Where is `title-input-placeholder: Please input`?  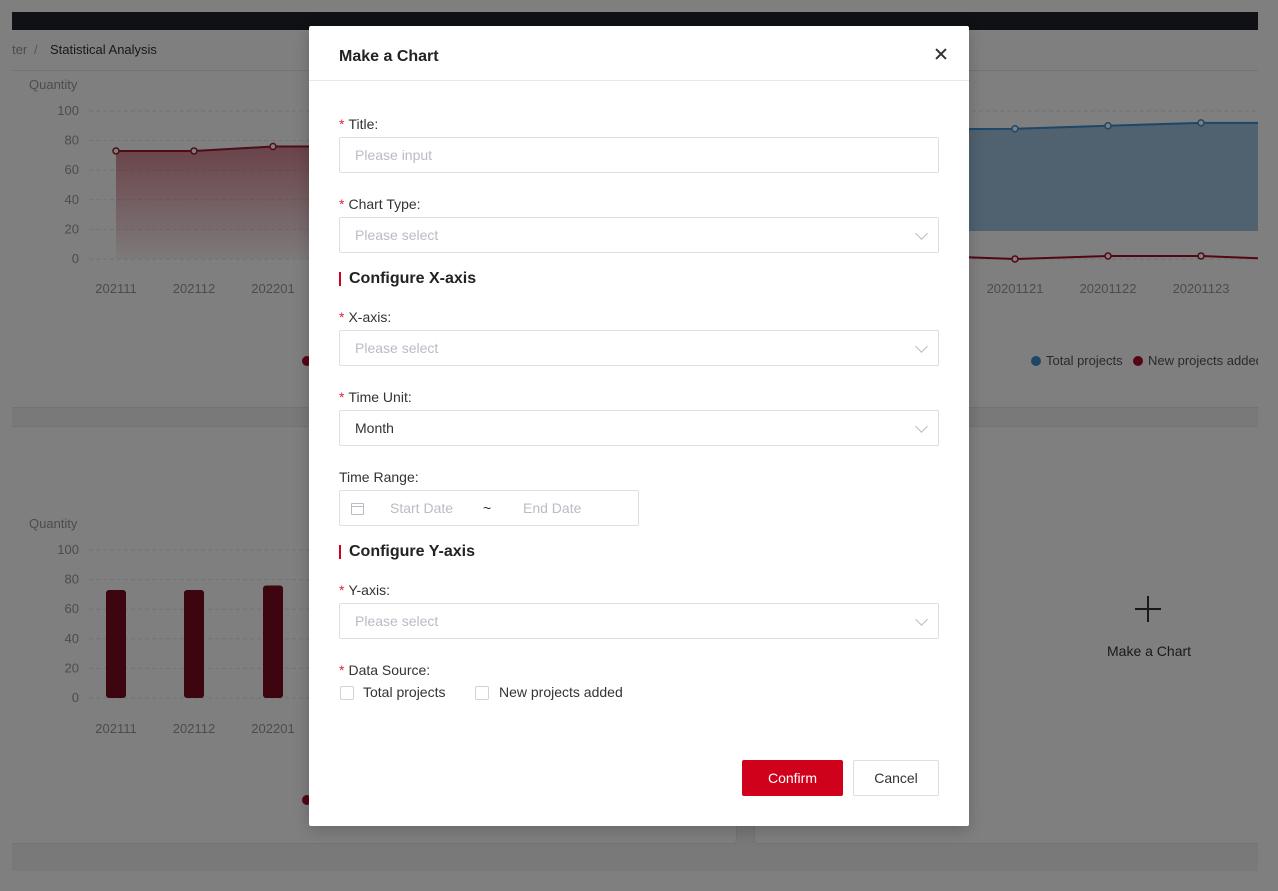
title-input-placeholder: Please input is located at coordinates (394, 155).